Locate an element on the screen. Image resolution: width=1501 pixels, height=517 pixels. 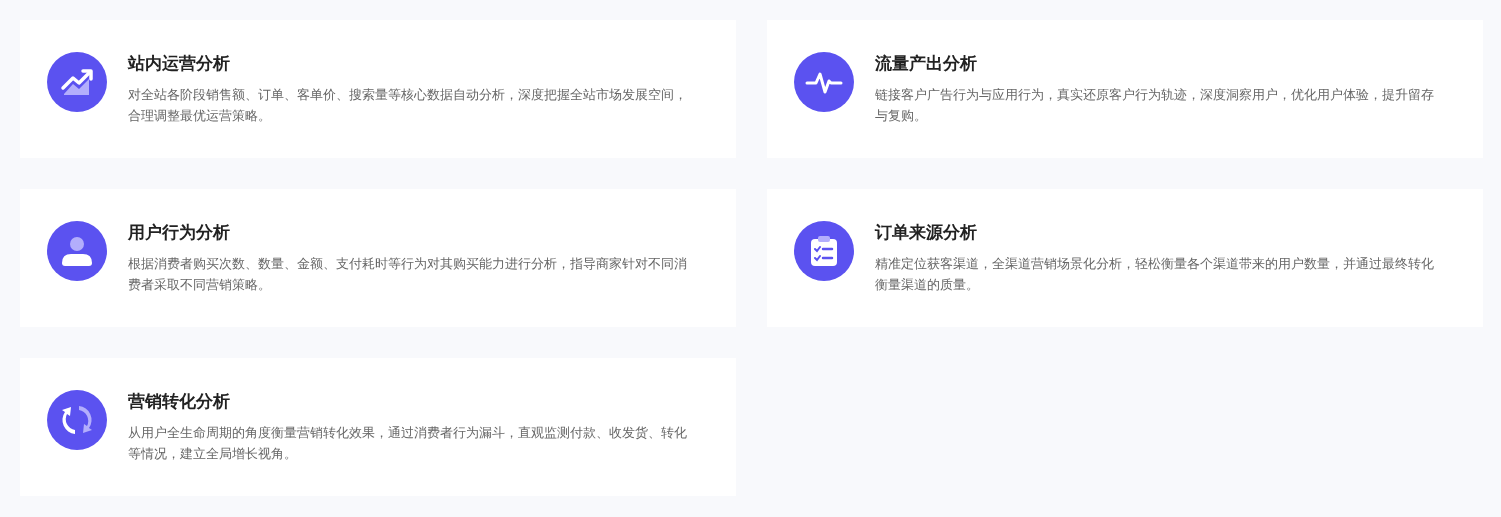
user-icon is located at coordinates (77, 251).